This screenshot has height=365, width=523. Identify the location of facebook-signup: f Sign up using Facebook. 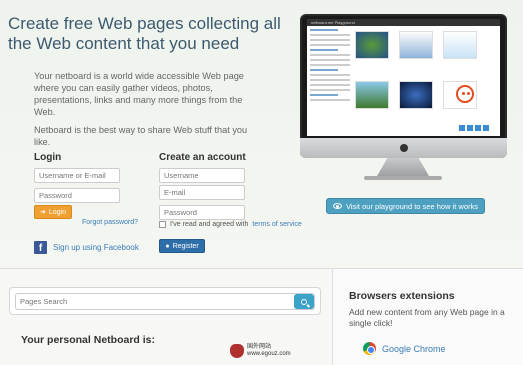
(86, 247).